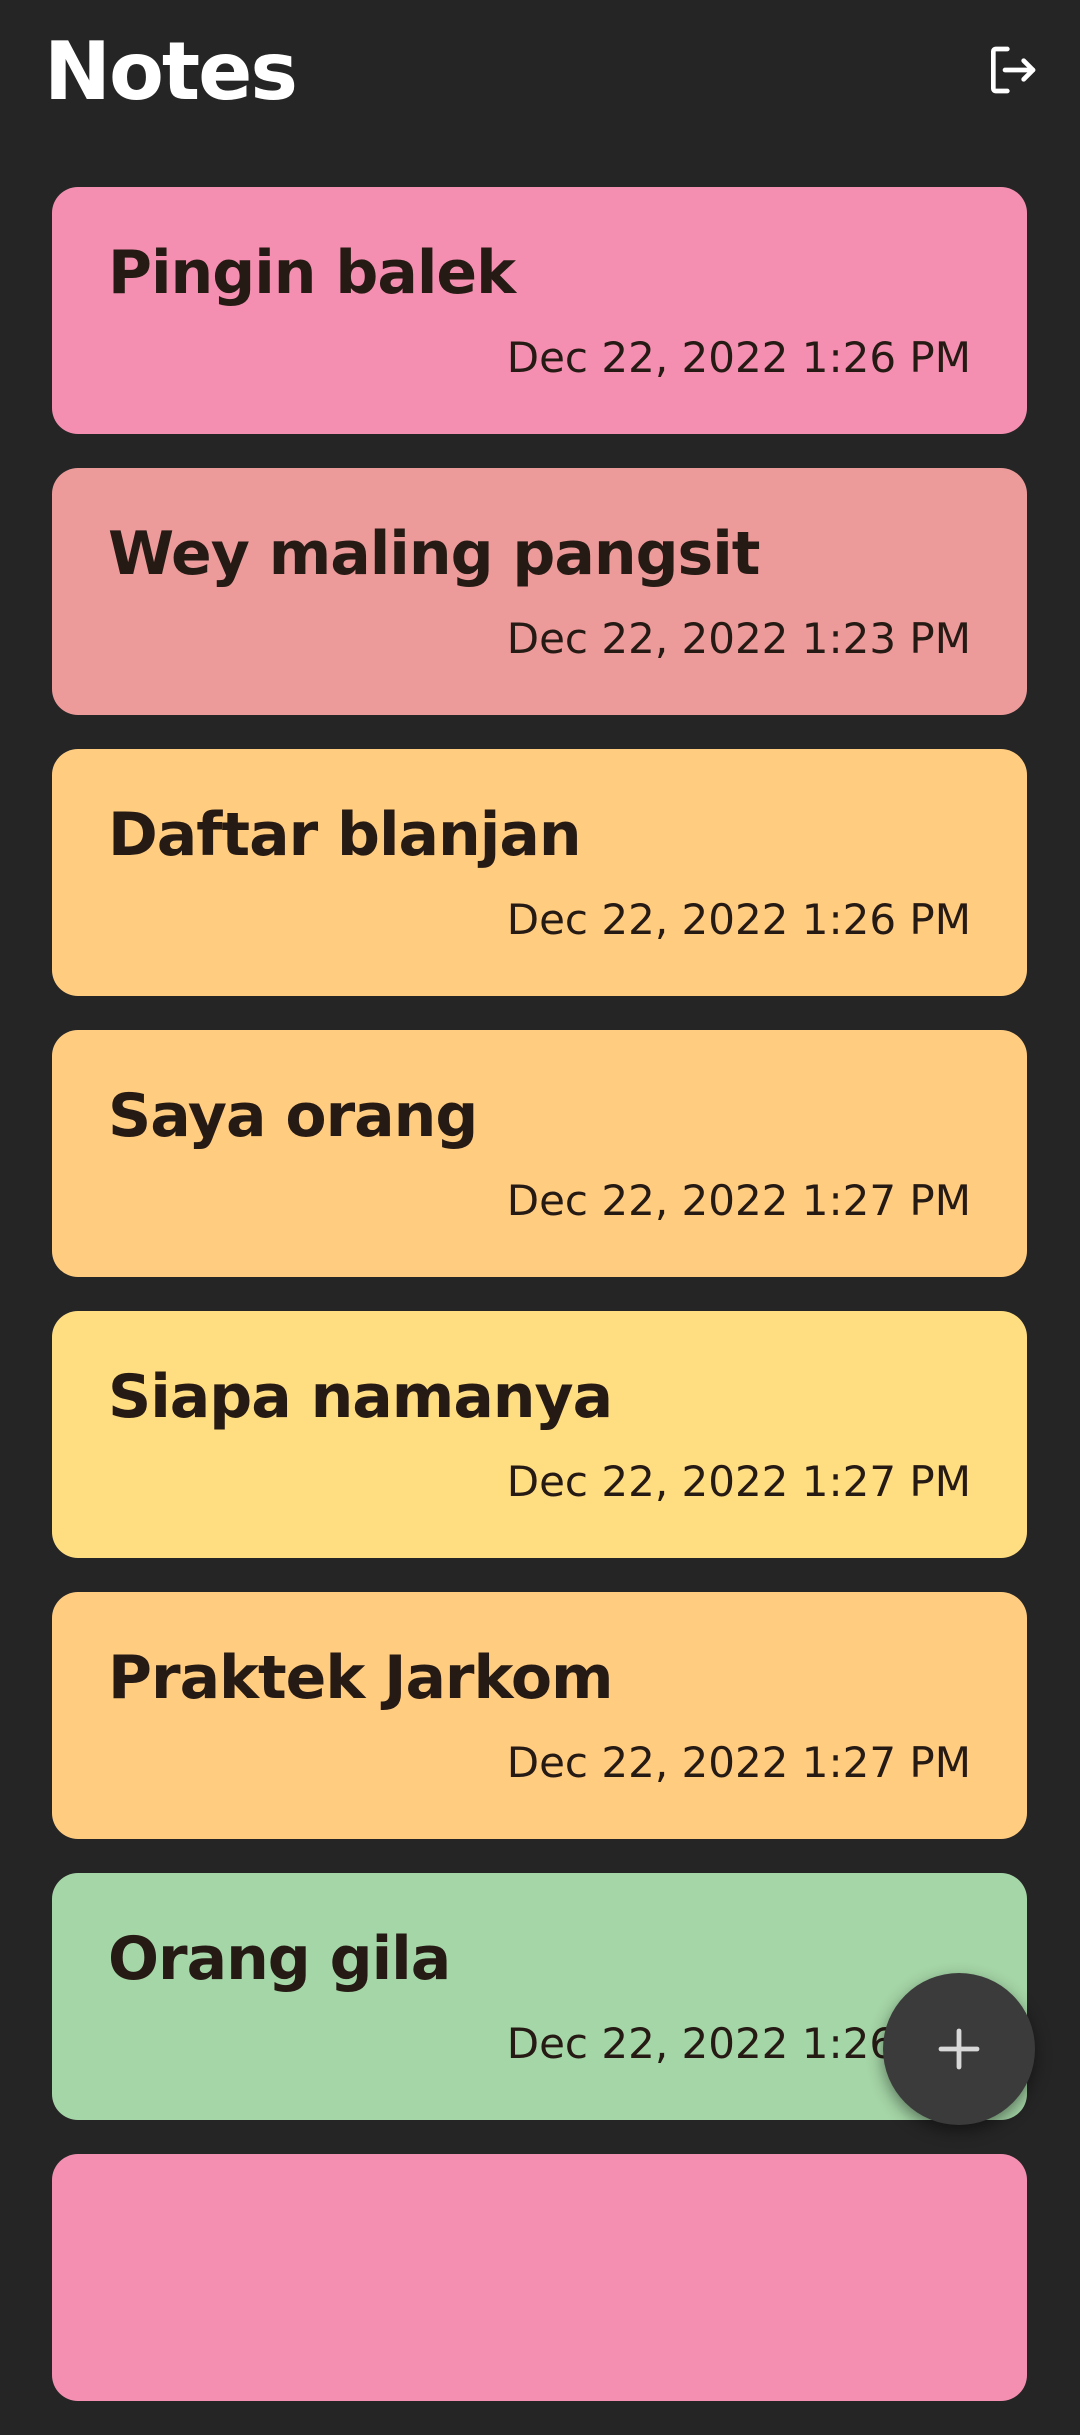  What do you see at coordinates (539, 1434) in the screenshot?
I see `note-card: Siapa namanya Dec 22, 2022 1:27 PM` at bounding box center [539, 1434].